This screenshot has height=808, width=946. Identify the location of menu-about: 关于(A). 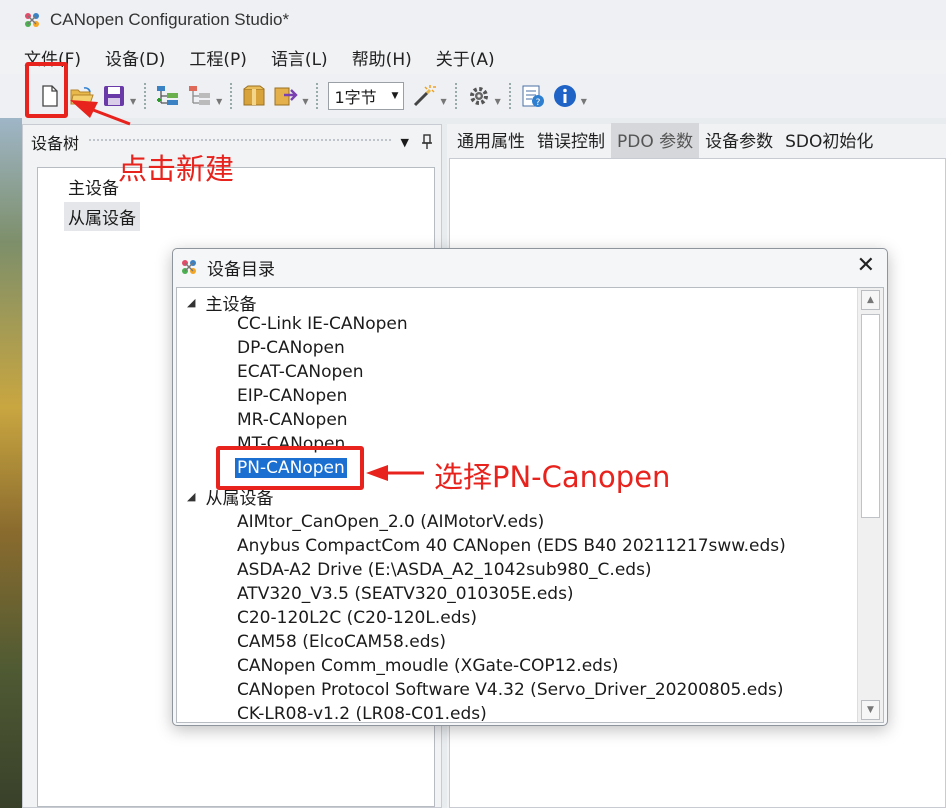
(470, 57).